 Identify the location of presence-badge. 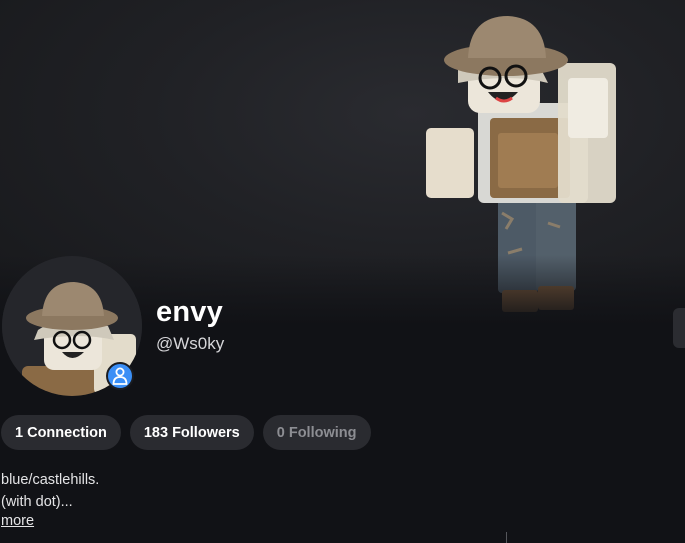
(120, 376).